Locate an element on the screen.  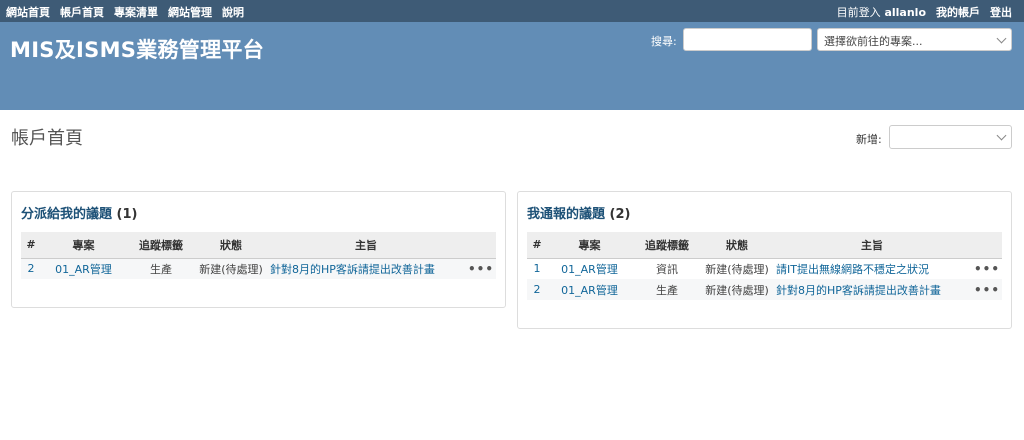
table-row: 1 01_AR管理 資訊 新建(待處理) 請IT提出無線網路不穩定之狀況 ••• is located at coordinates (764, 268).